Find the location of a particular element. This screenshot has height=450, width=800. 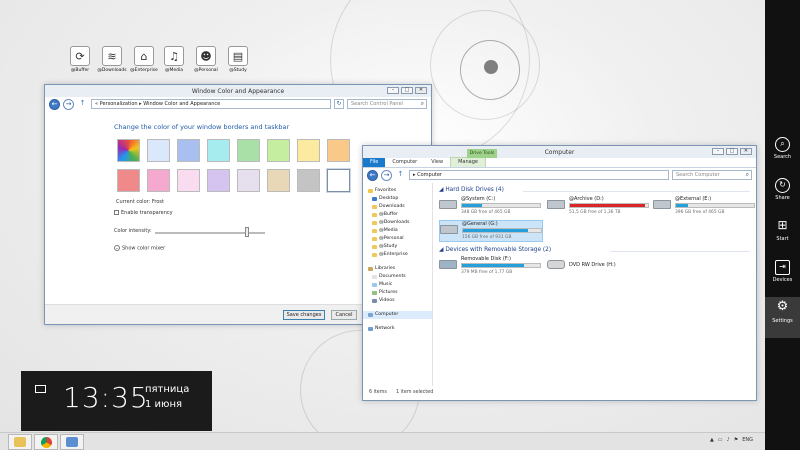

taskbar-explorer is located at coordinates (20, 442).